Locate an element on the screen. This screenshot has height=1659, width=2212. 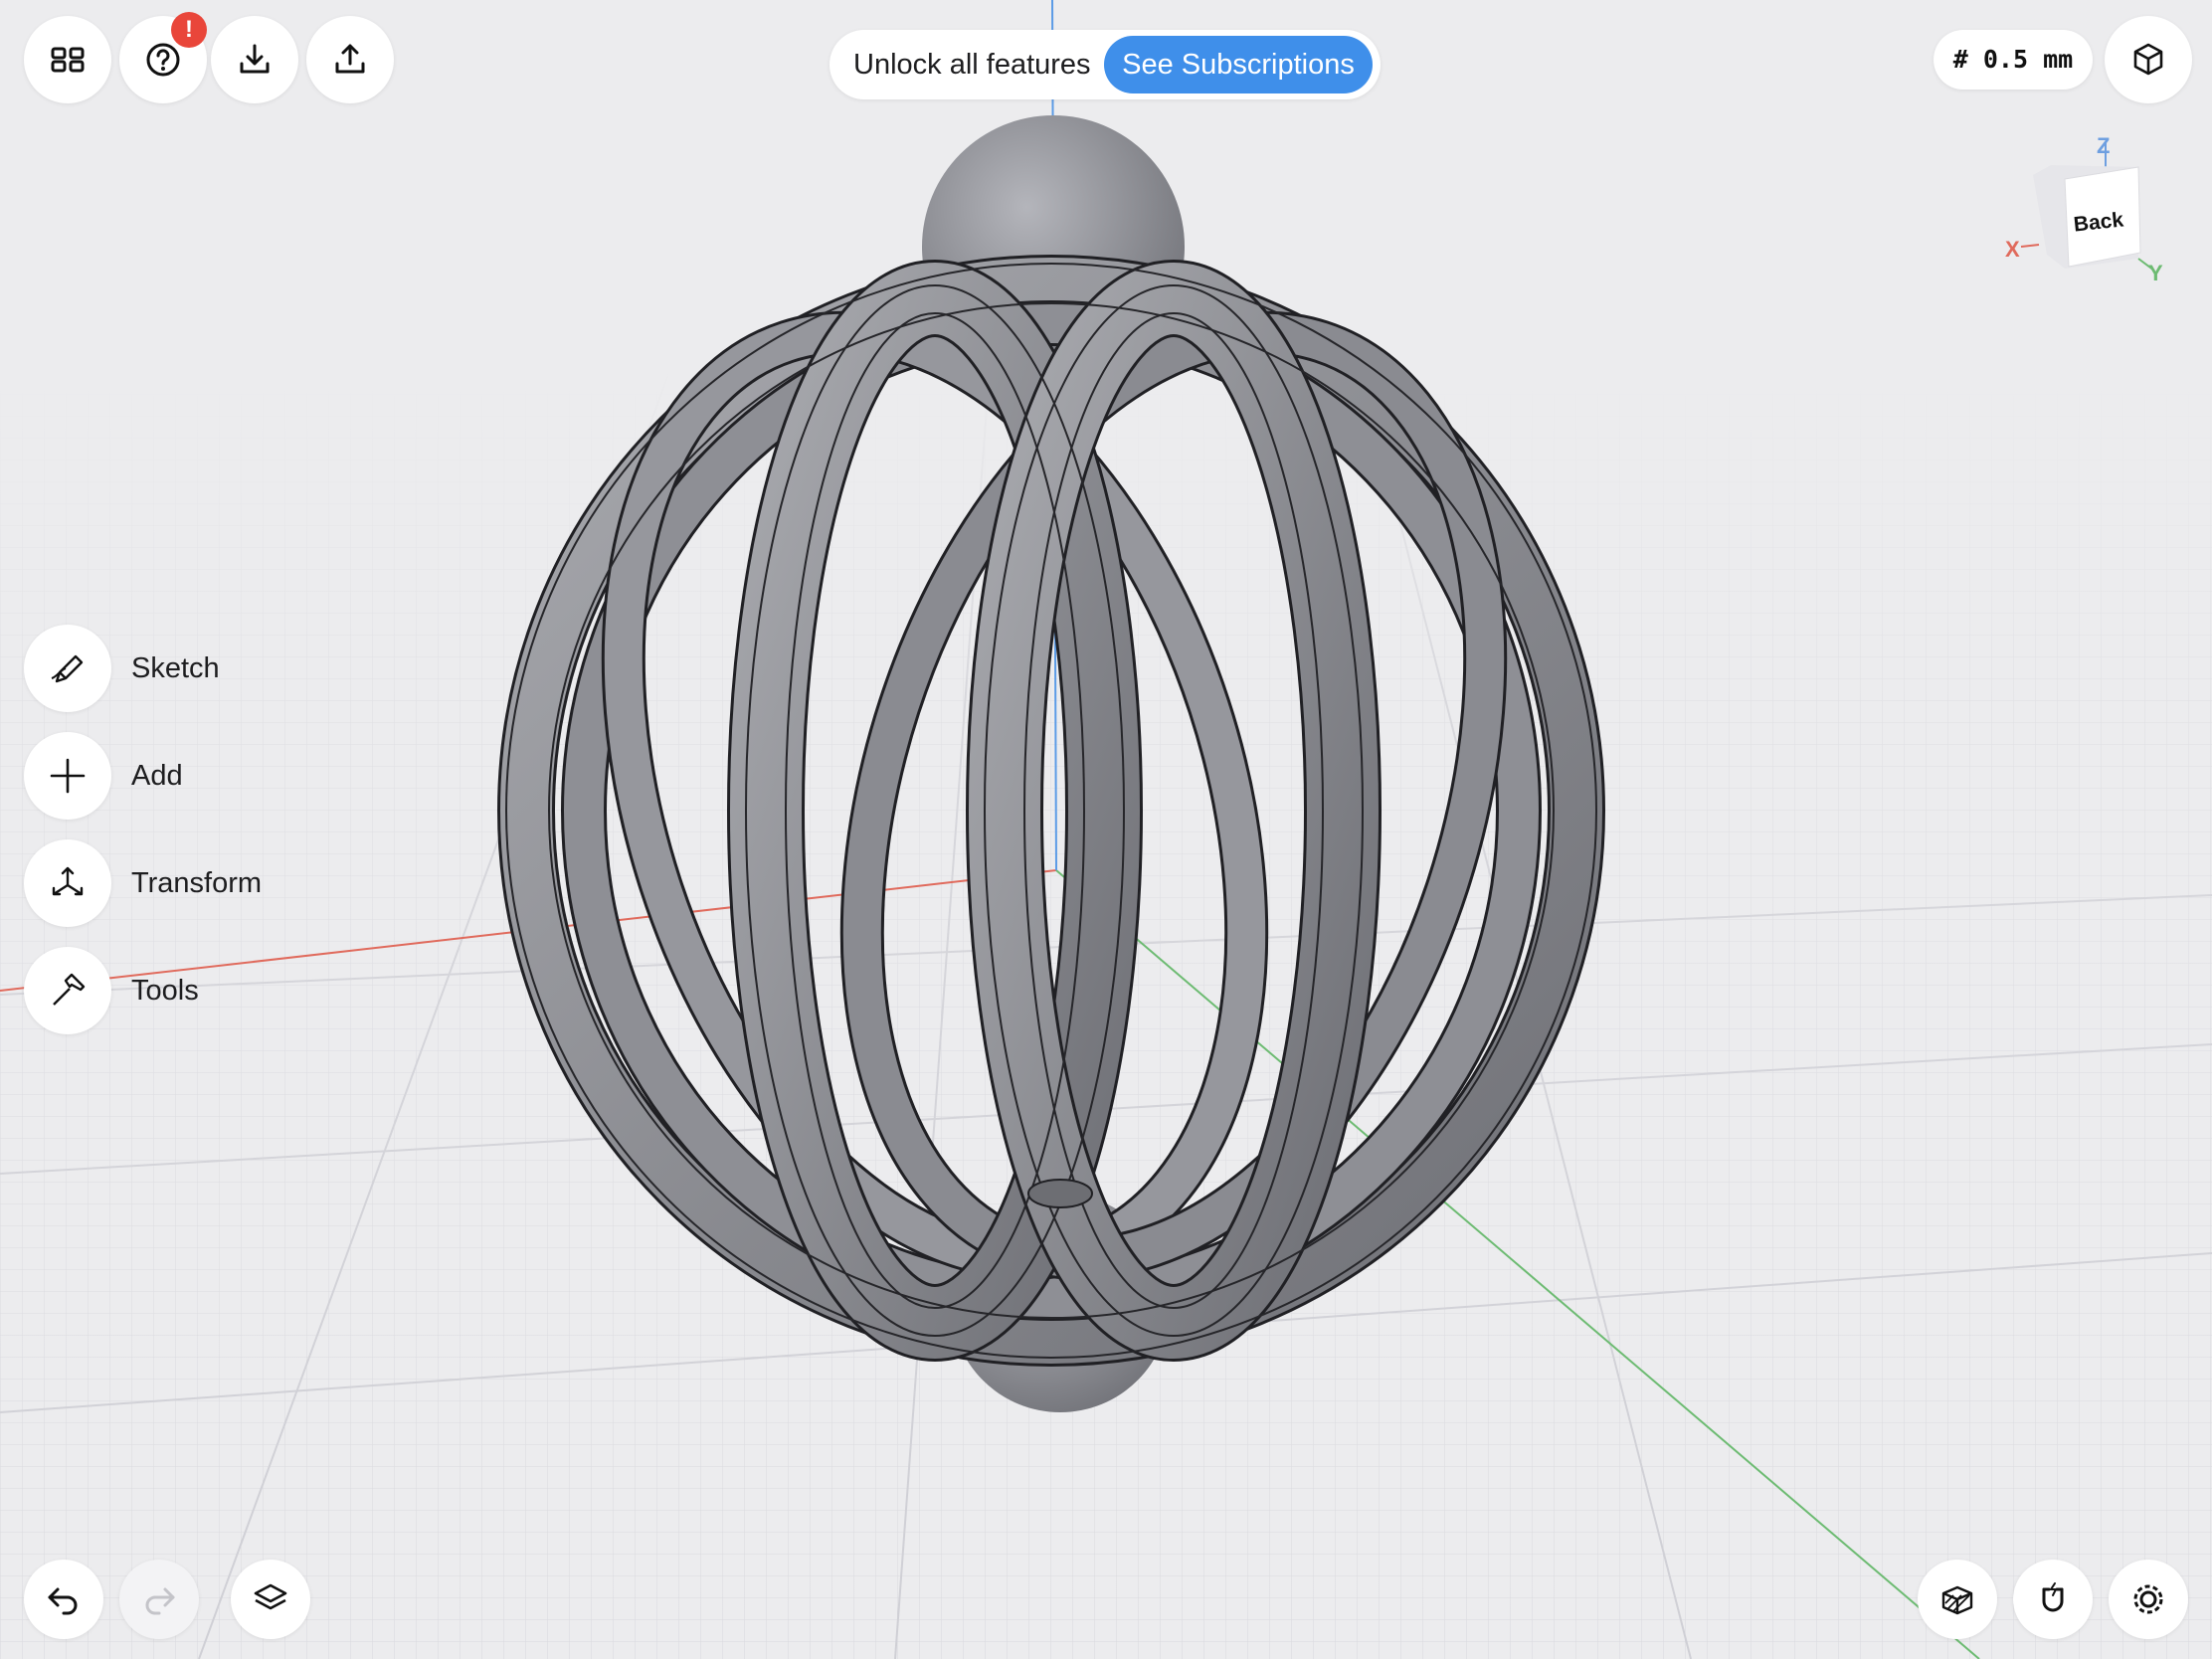
snap-button is located at coordinates (2053, 1599).